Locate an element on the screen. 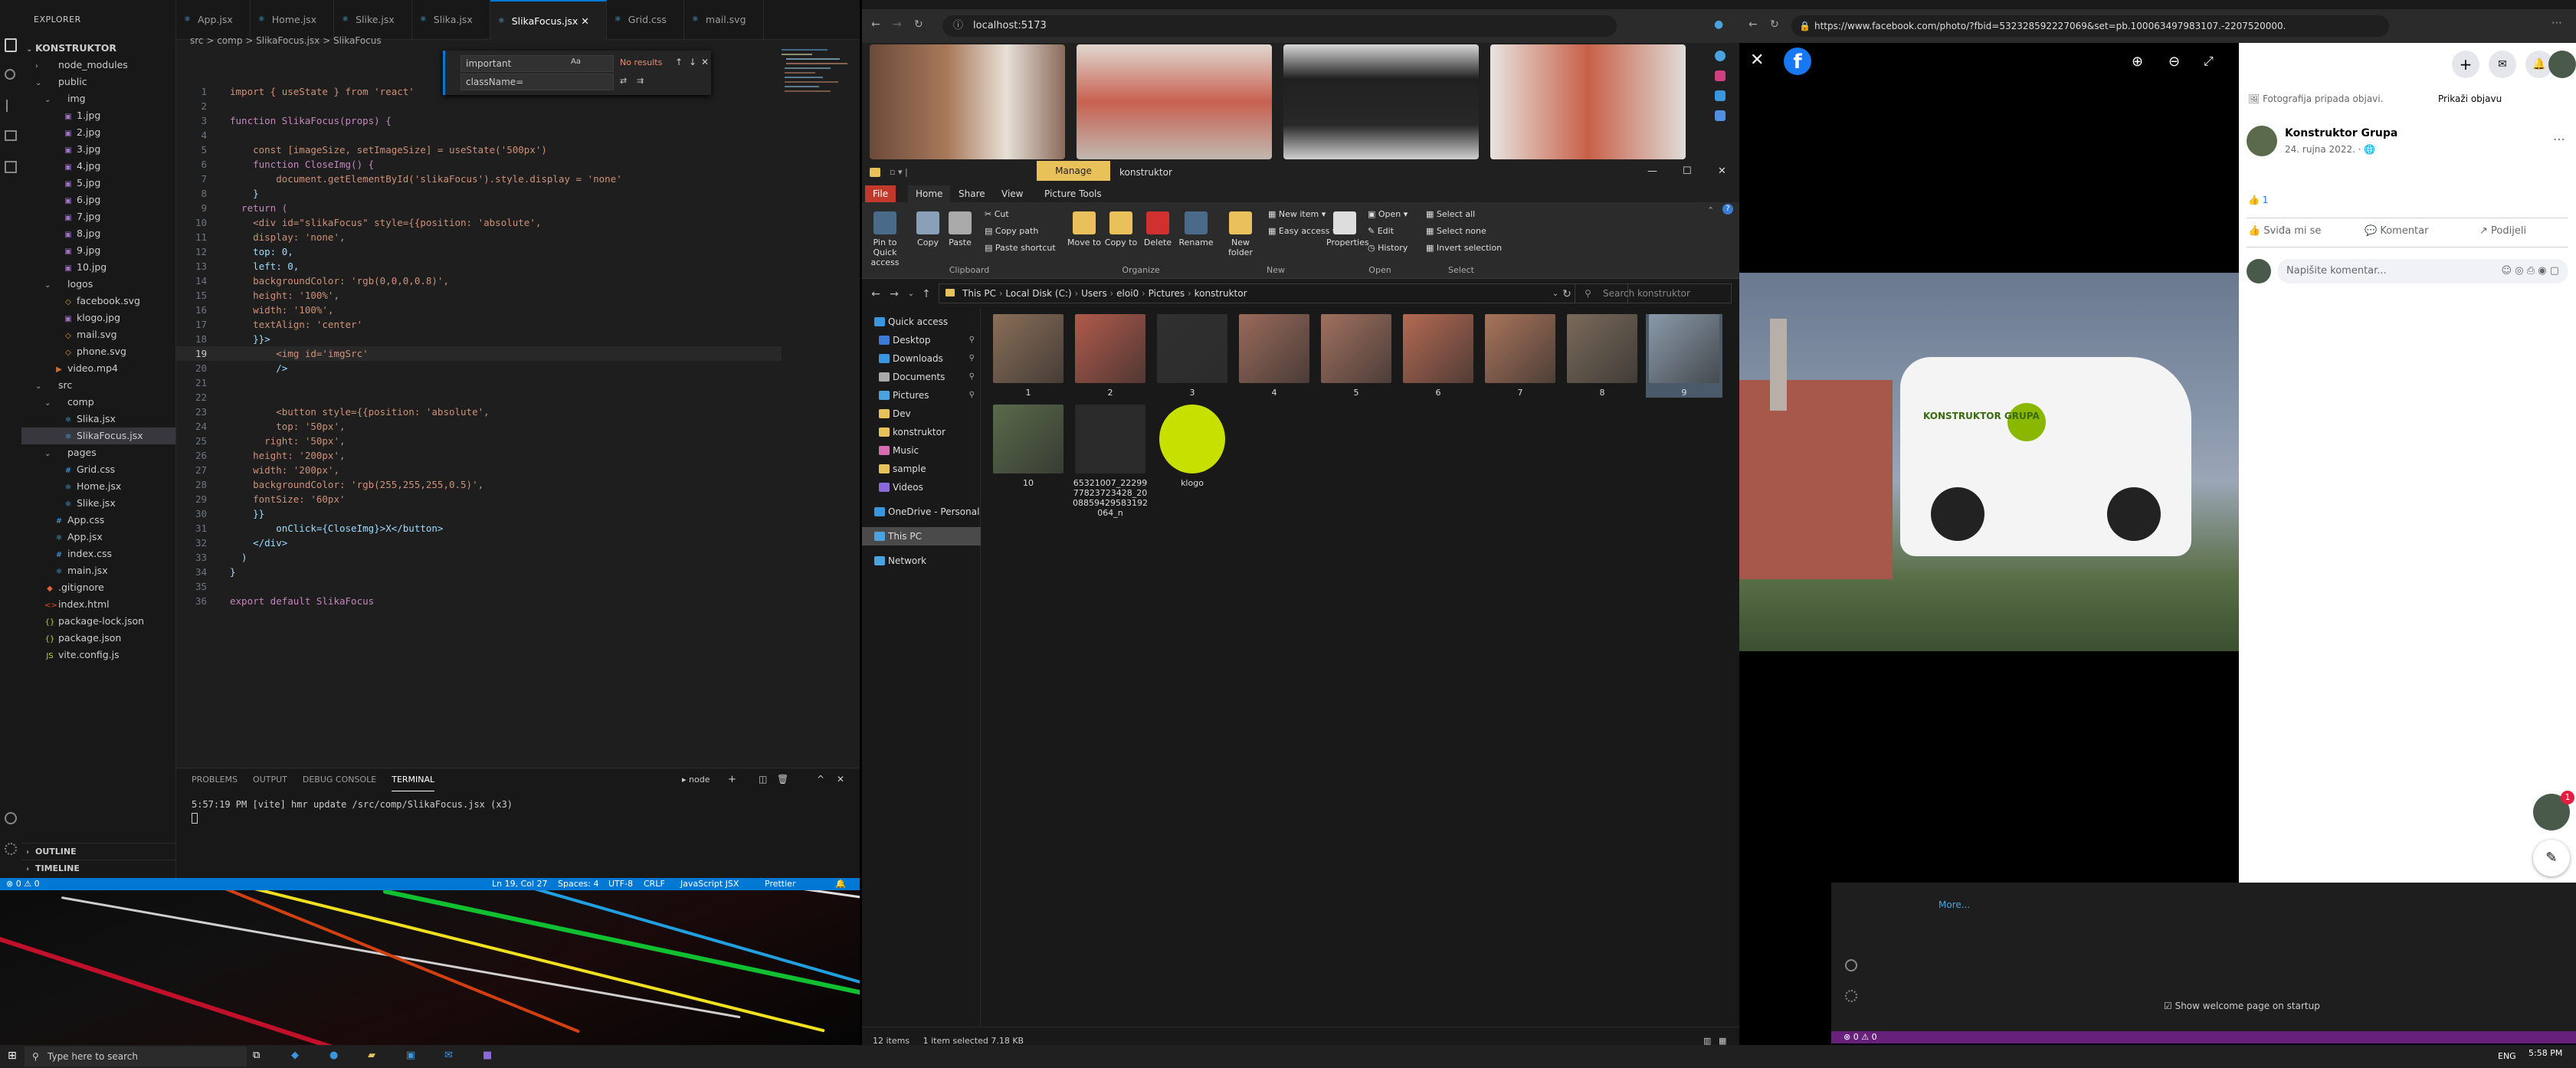 The width and height of the screenshot is (2576, 1068). code-line: 30 }} is located at coordinates (479, 513).